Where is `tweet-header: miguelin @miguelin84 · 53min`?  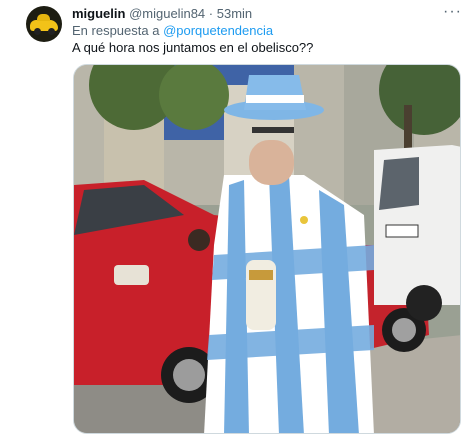
tweet-header: miguelin @miguelin84 · 53min is located at coordinates (162, 14).